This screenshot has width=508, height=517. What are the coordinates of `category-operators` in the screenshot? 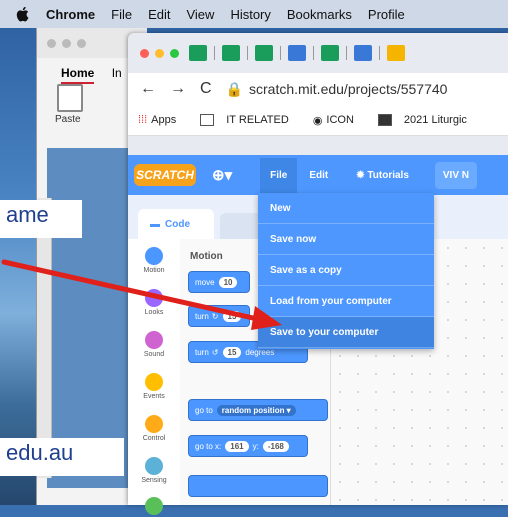 It's located at (154, 507).